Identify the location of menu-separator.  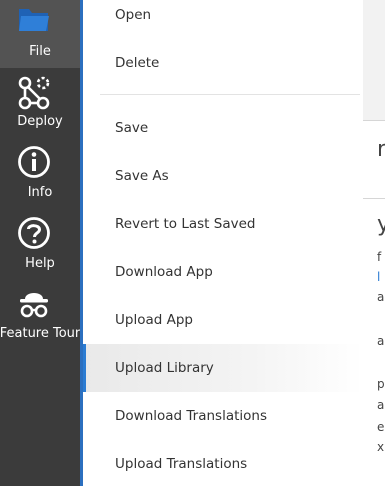
(230, 94).